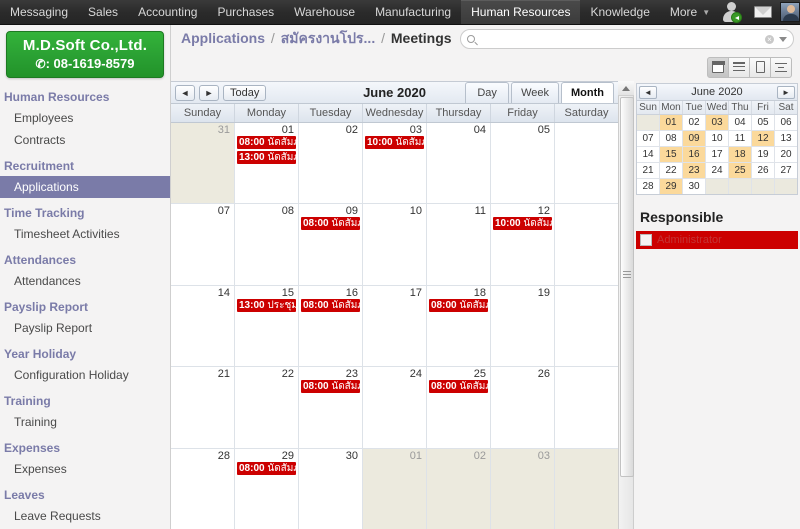  Describe the element at coordinates (523, 407) in the screenshot. I see `calendar-day-cell: 26` at that location.